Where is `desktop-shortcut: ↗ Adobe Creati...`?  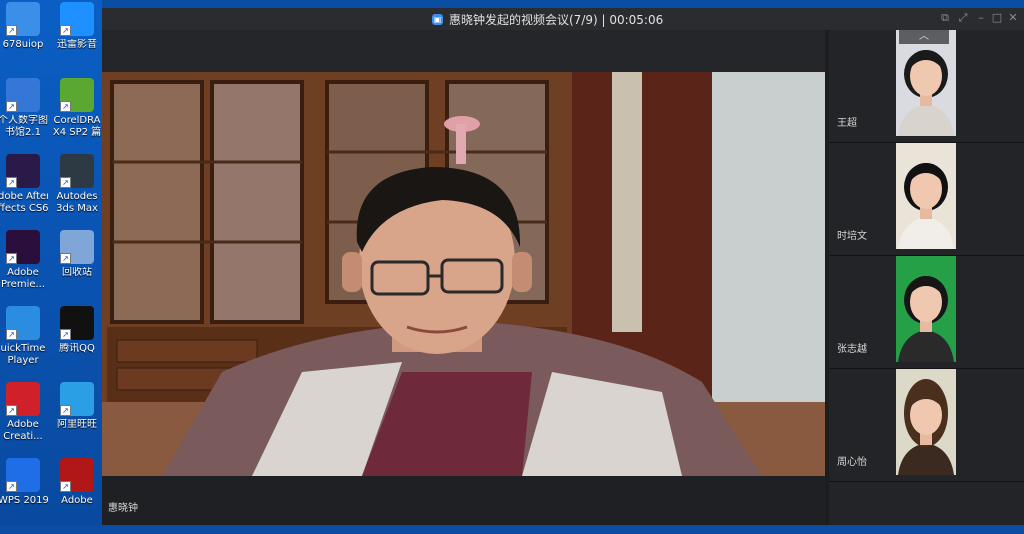
desktop-shortcut: ↗ Adobe Creati... is located at coordinates (24, 420).